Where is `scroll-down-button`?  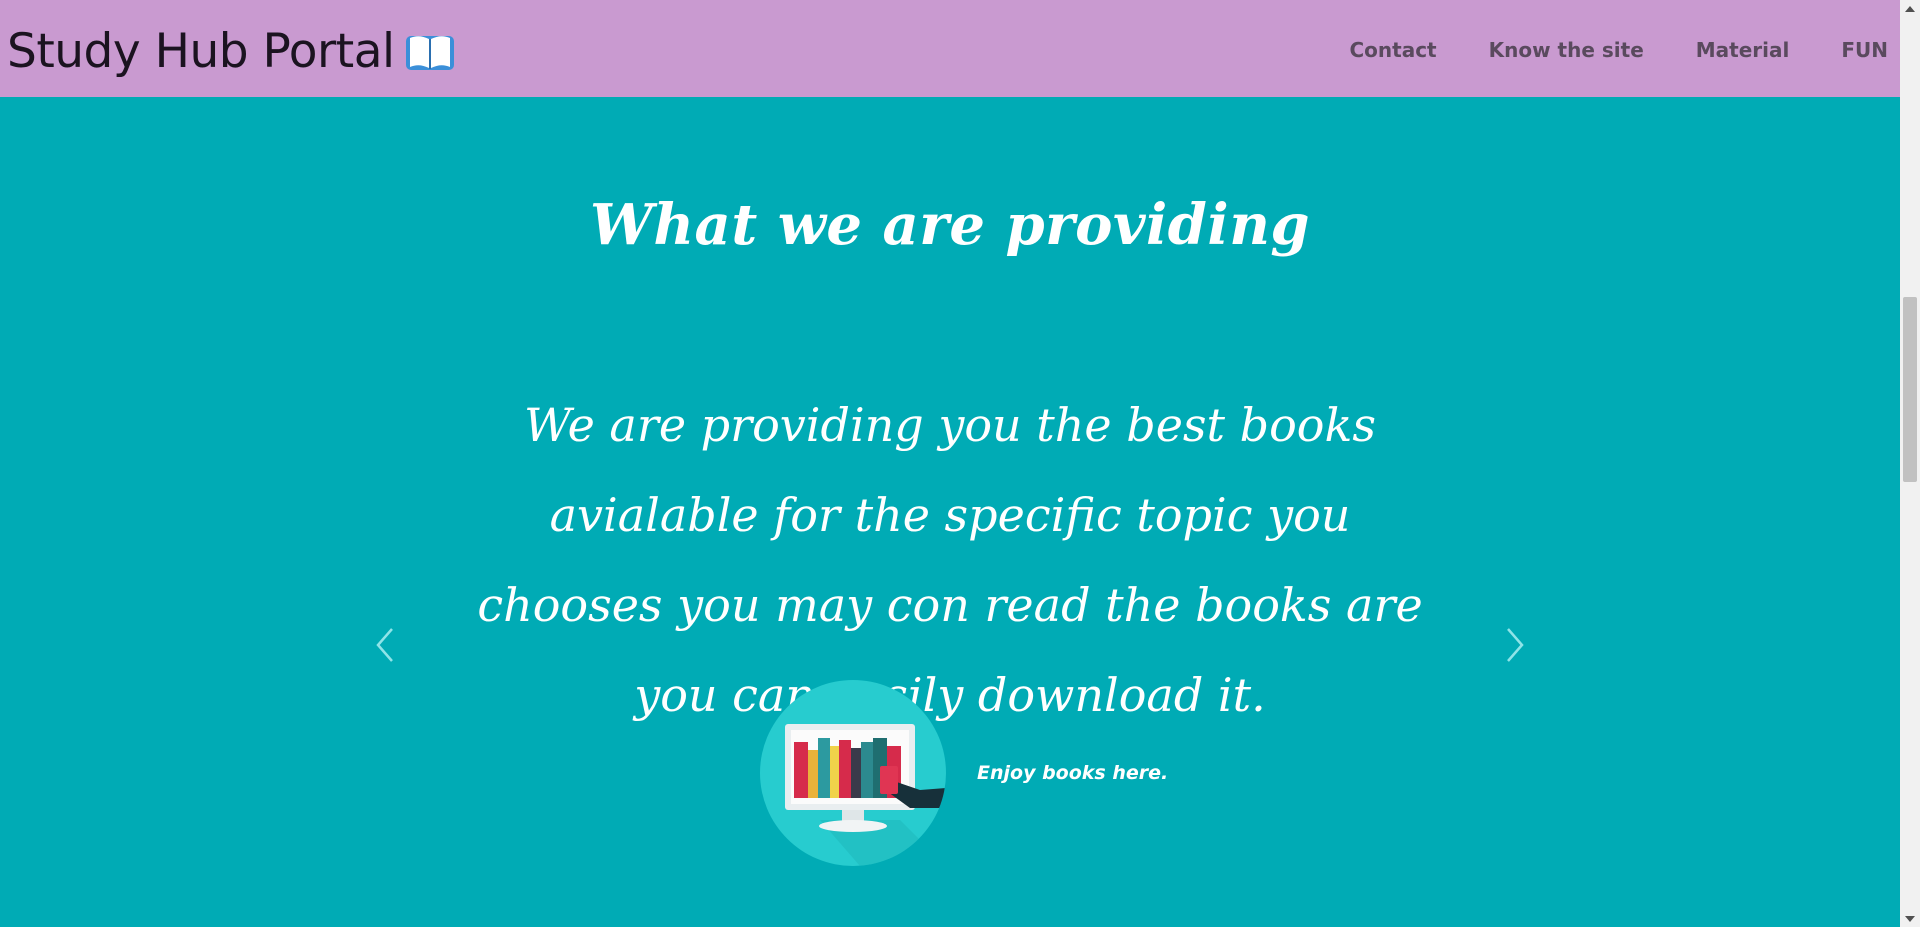
scroll-down-button is located at coordinates (1910, 918).